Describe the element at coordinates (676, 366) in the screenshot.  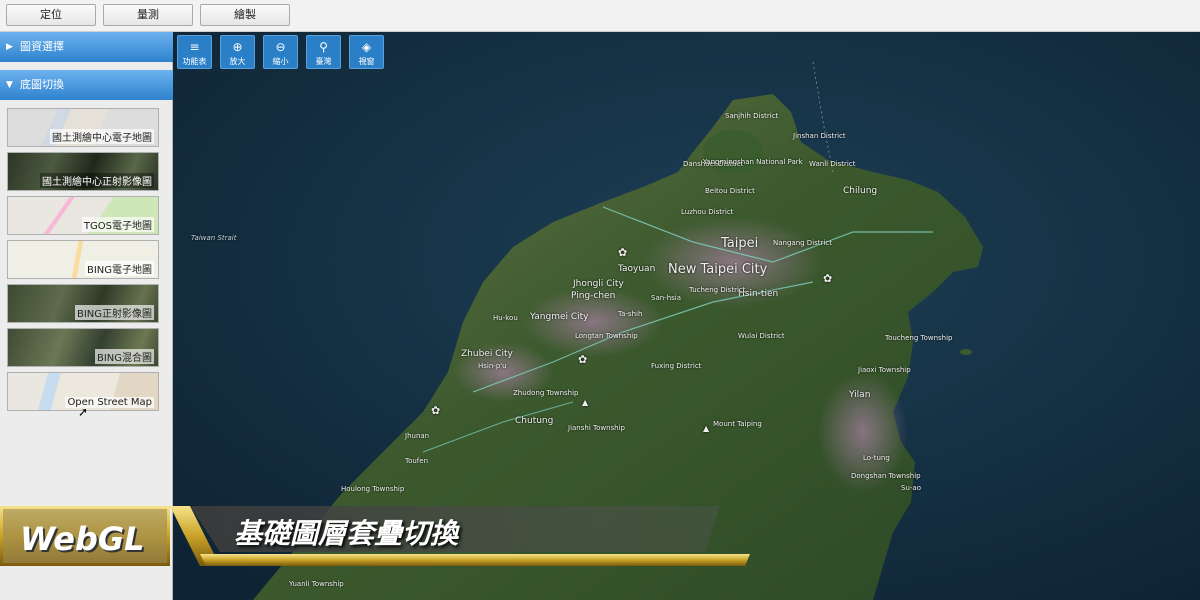
I see `label-fuxing: Fuxing District` at that location.